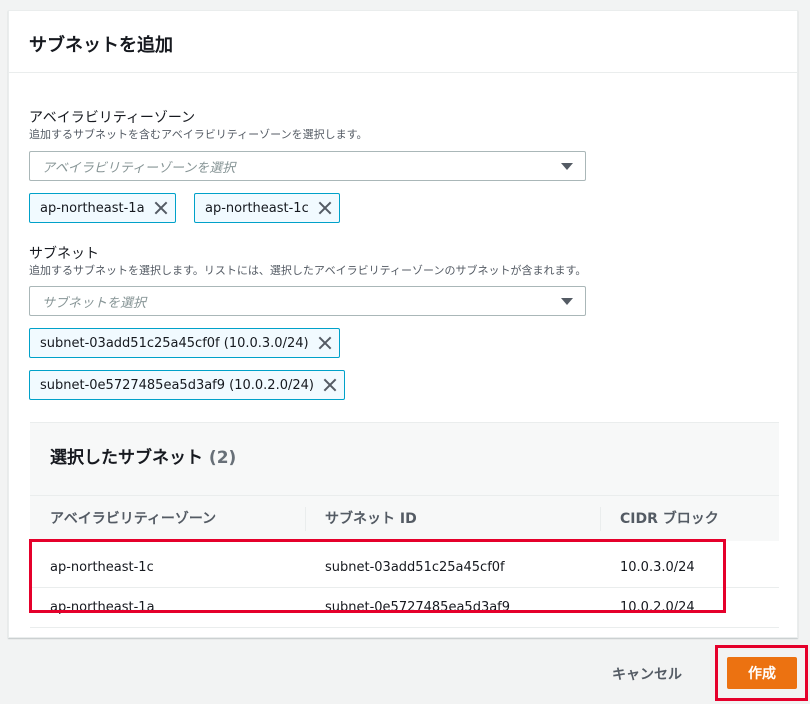 Image resolution: width=810 pixels, height=704 pixels. I want to click on column-header-cidr: CIDR ブロック, so click(689, 518).